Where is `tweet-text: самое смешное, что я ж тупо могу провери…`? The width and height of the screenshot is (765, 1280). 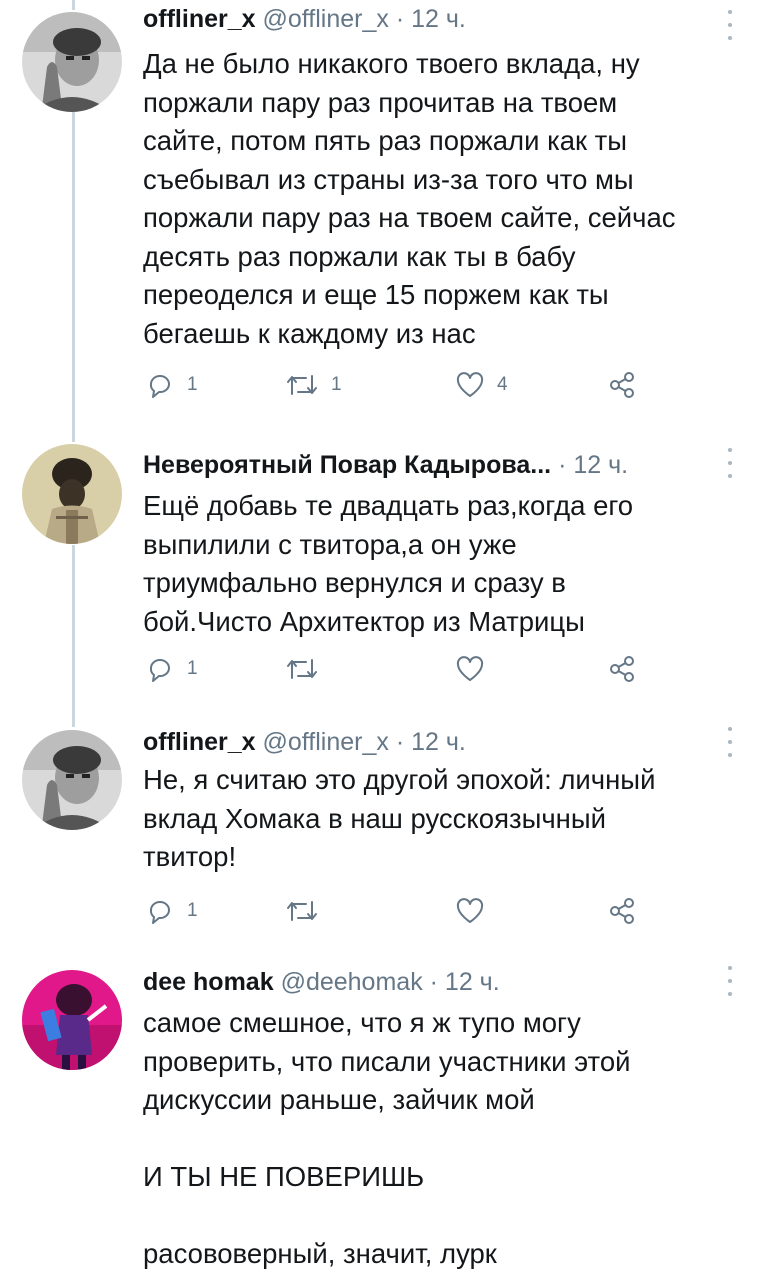
tweet-text: самое смешное, что я ж тупо могу провери… is located at coordinates (387, 1138).